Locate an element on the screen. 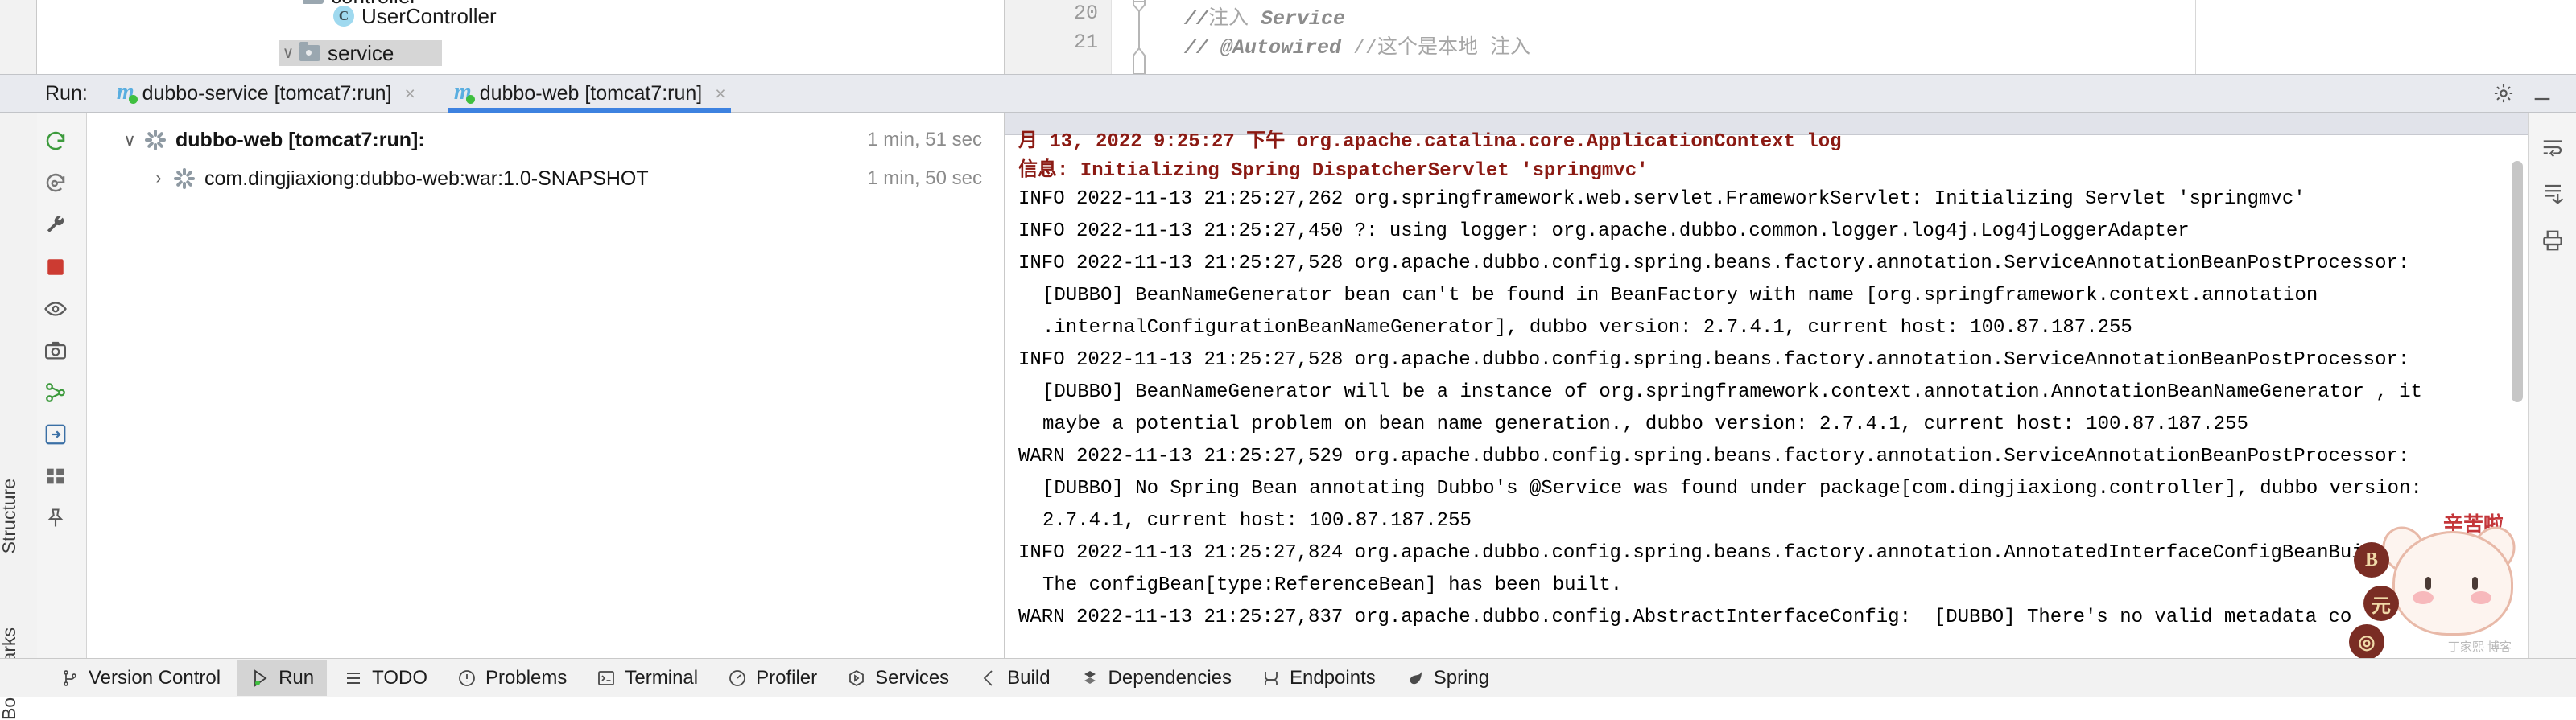 The height and width of the screenshot is (720, 2576). status-item-run: Run is located at coordinates (282, 678).